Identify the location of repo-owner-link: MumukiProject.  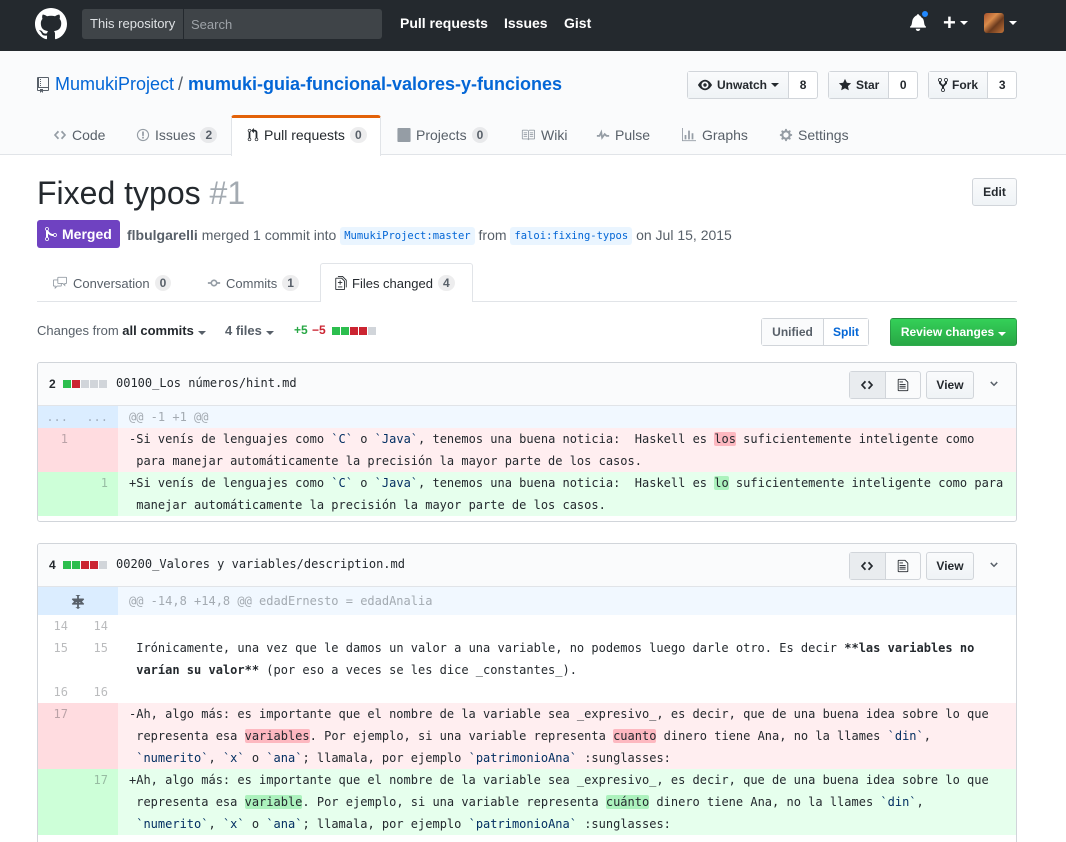
(114, 84).